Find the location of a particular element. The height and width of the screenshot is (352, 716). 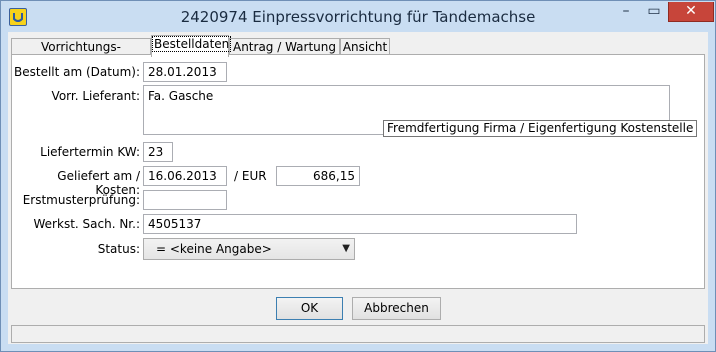

status-label: Status: is located at coordinates (118, 249).